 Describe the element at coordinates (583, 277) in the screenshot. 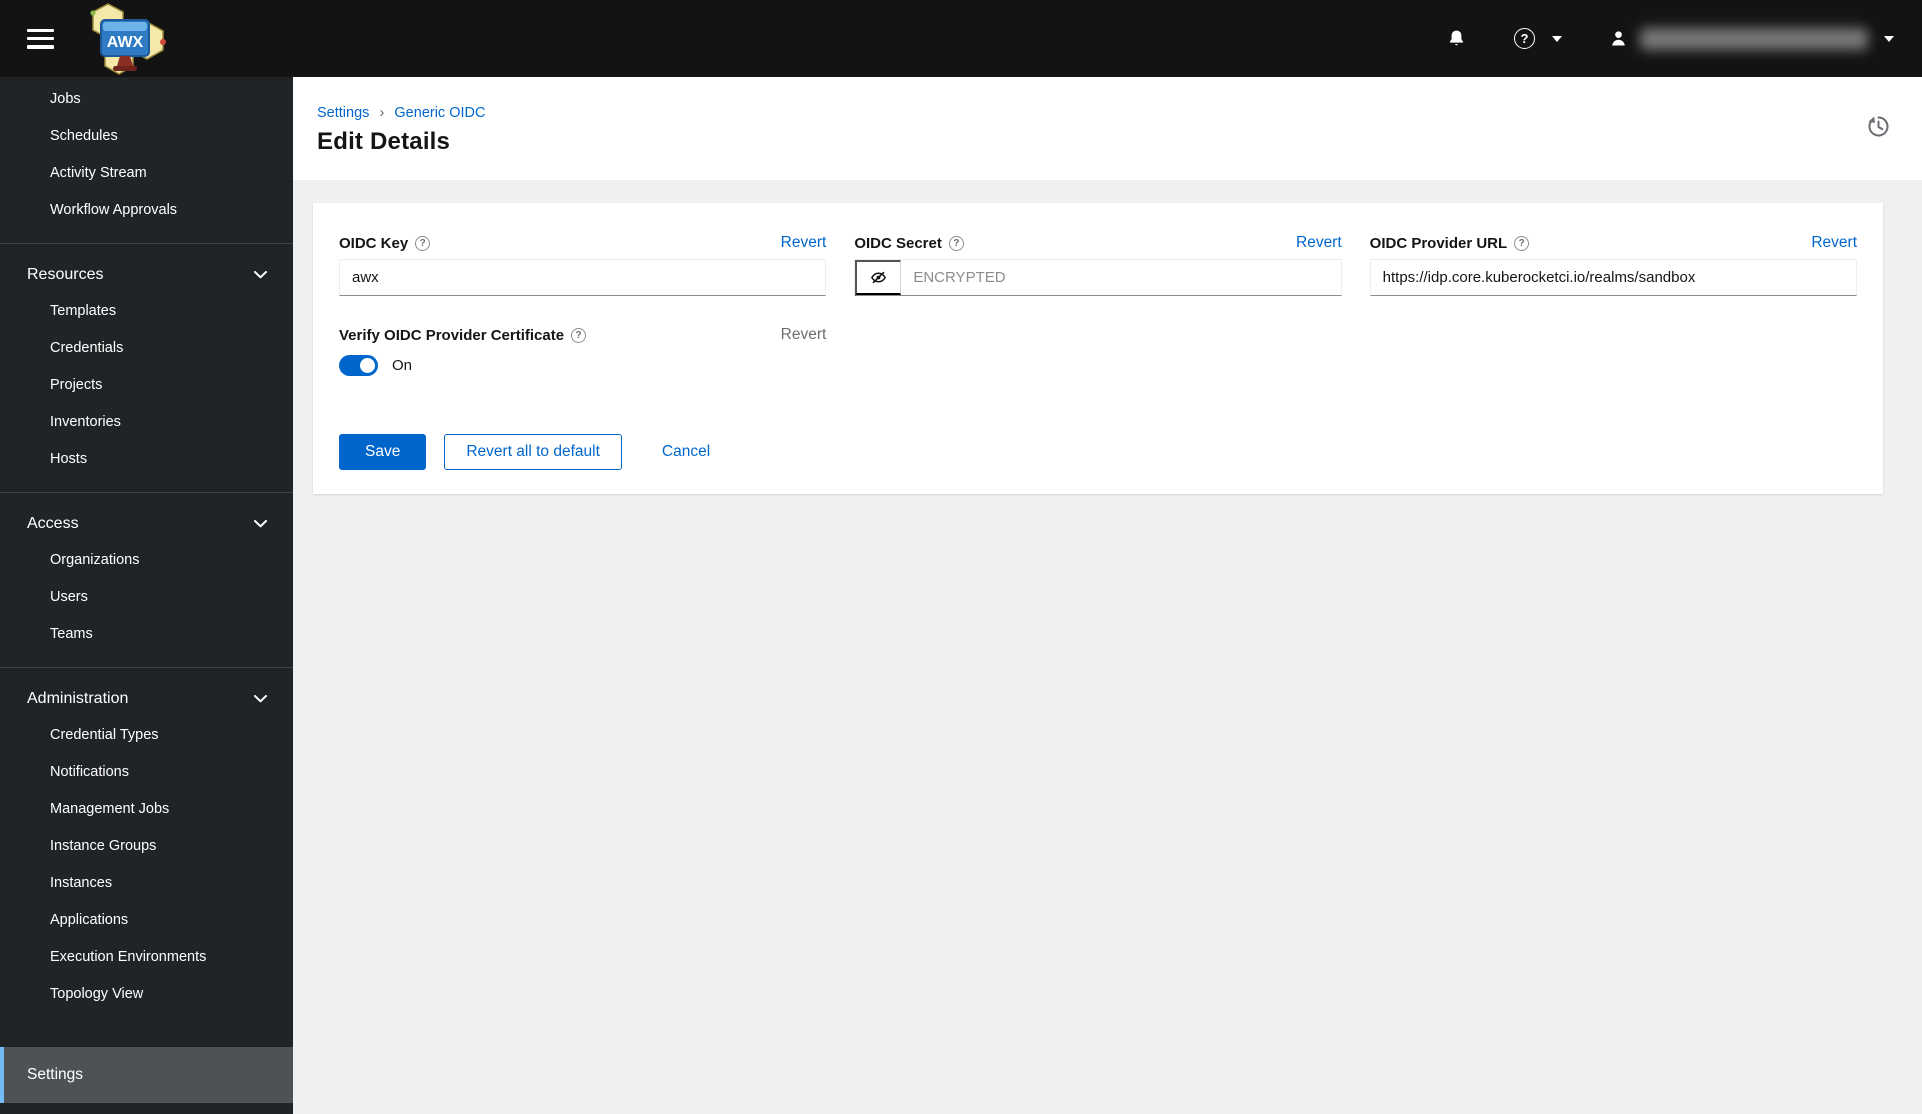

I see `oidc-key-input` at that location.